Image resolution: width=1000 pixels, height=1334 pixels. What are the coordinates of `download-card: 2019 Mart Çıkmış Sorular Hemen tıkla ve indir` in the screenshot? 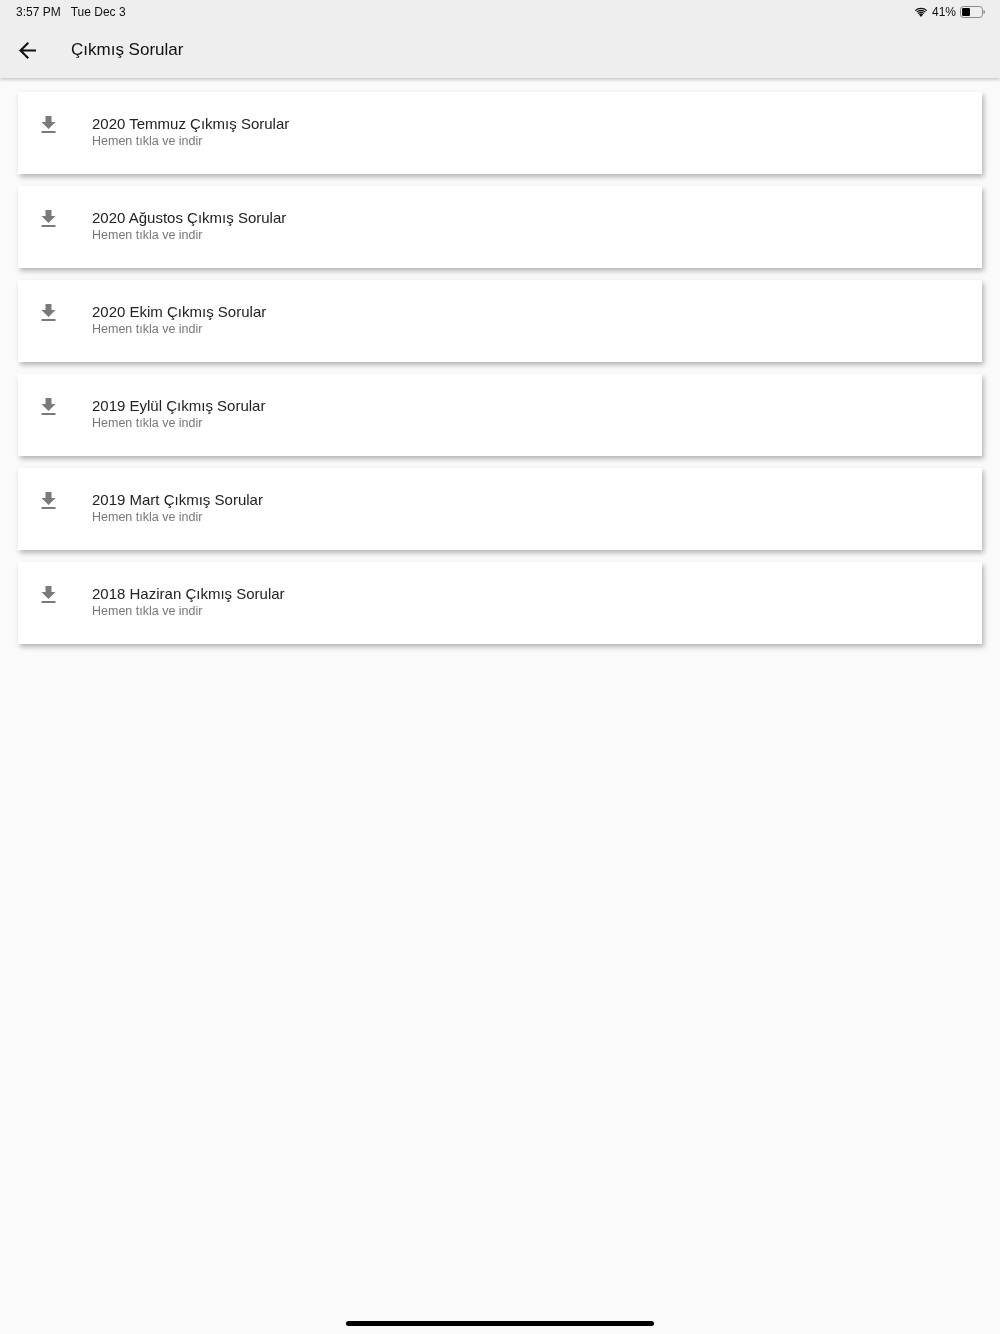 It's located at (500, 509).